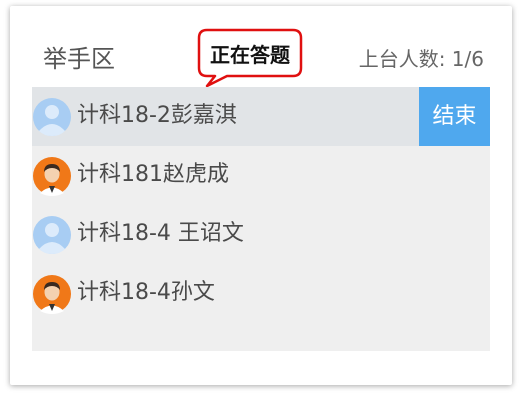  I want to click on student-name: 计科18-4 王诏文, so click(160, 233).